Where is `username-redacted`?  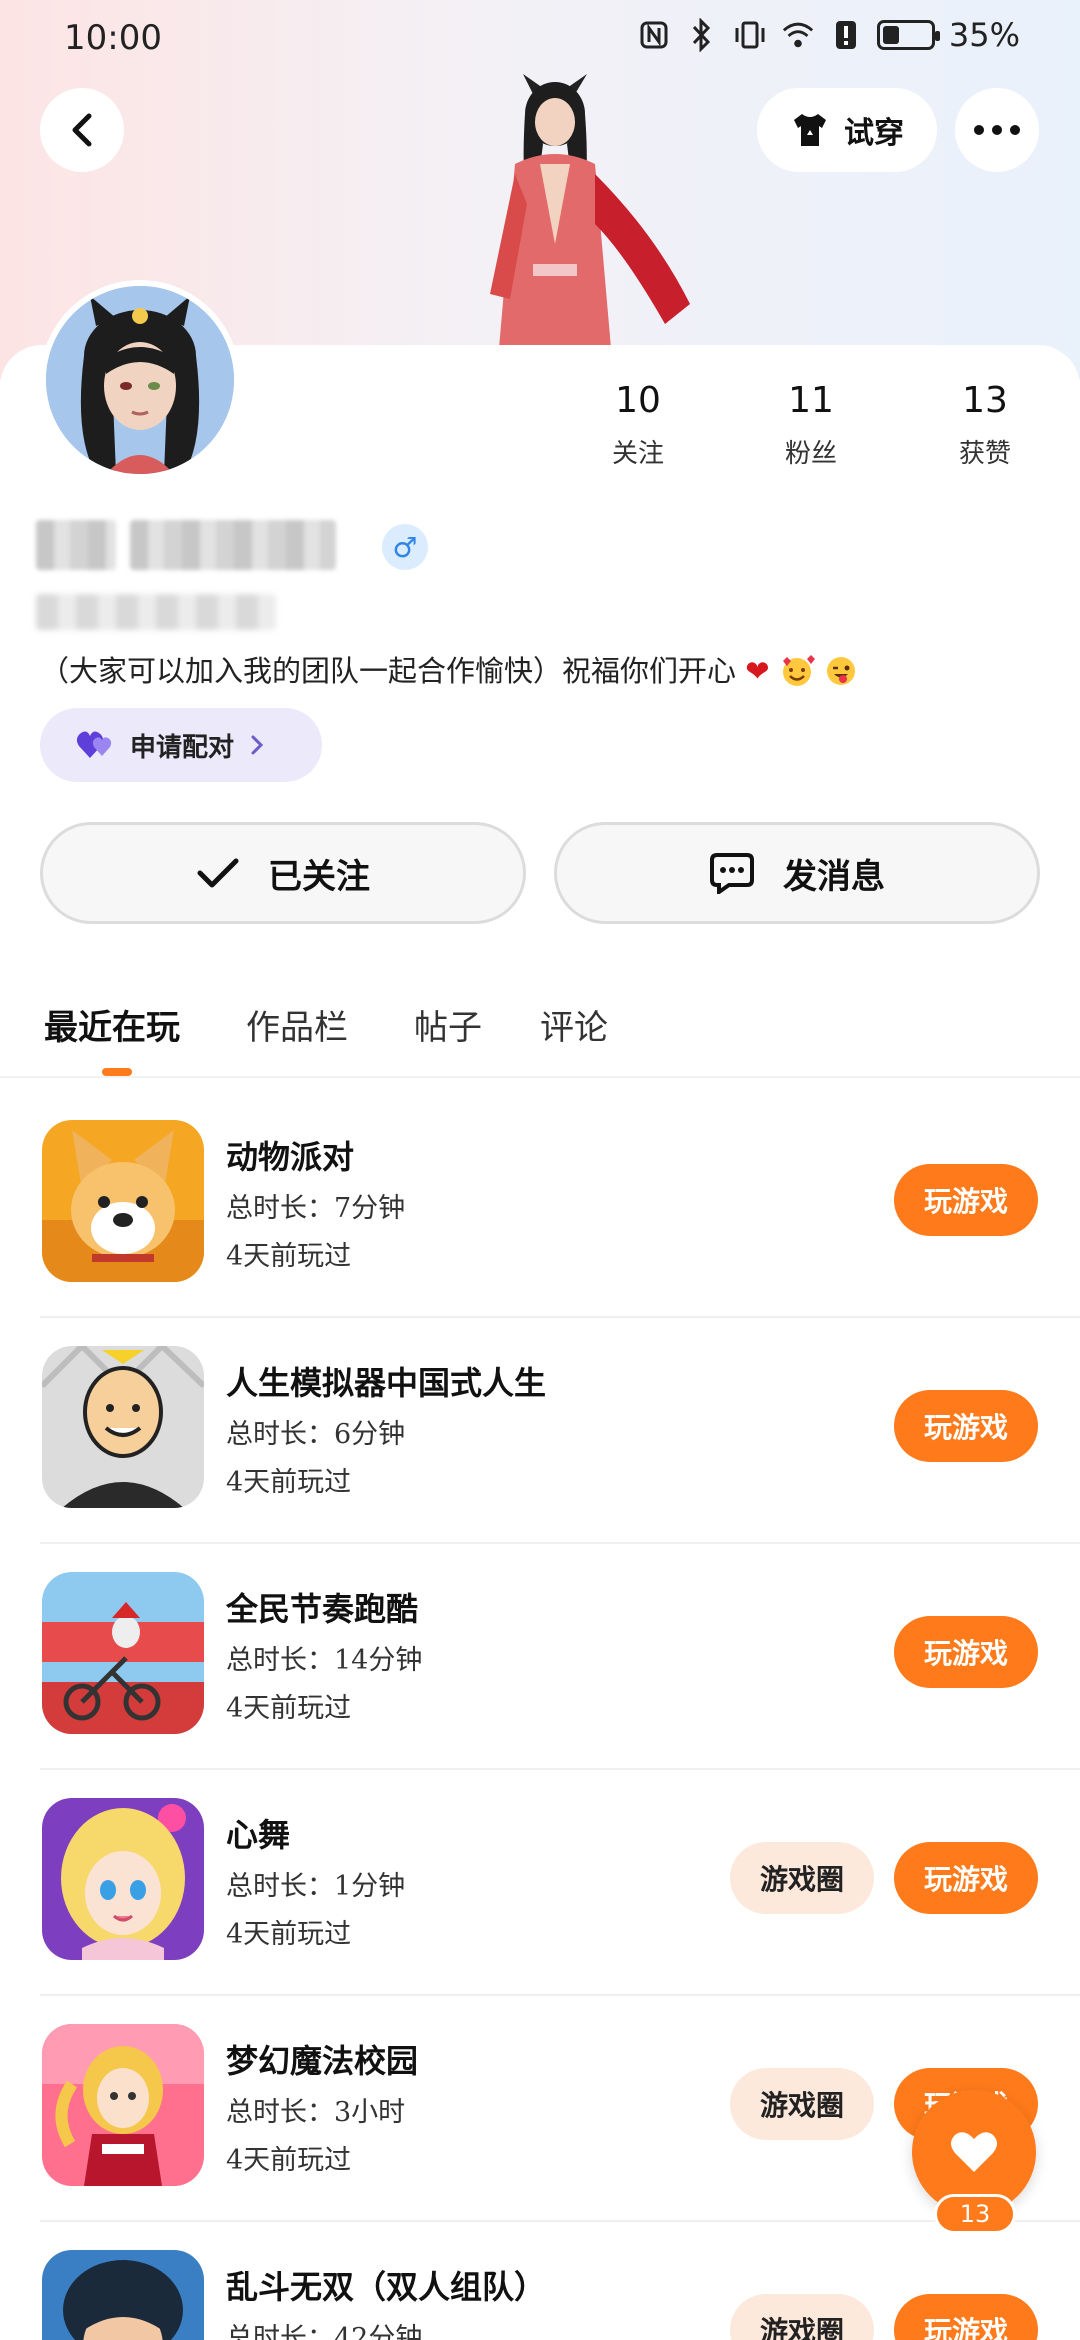 username-redacted is located at coordinates (186, 545).